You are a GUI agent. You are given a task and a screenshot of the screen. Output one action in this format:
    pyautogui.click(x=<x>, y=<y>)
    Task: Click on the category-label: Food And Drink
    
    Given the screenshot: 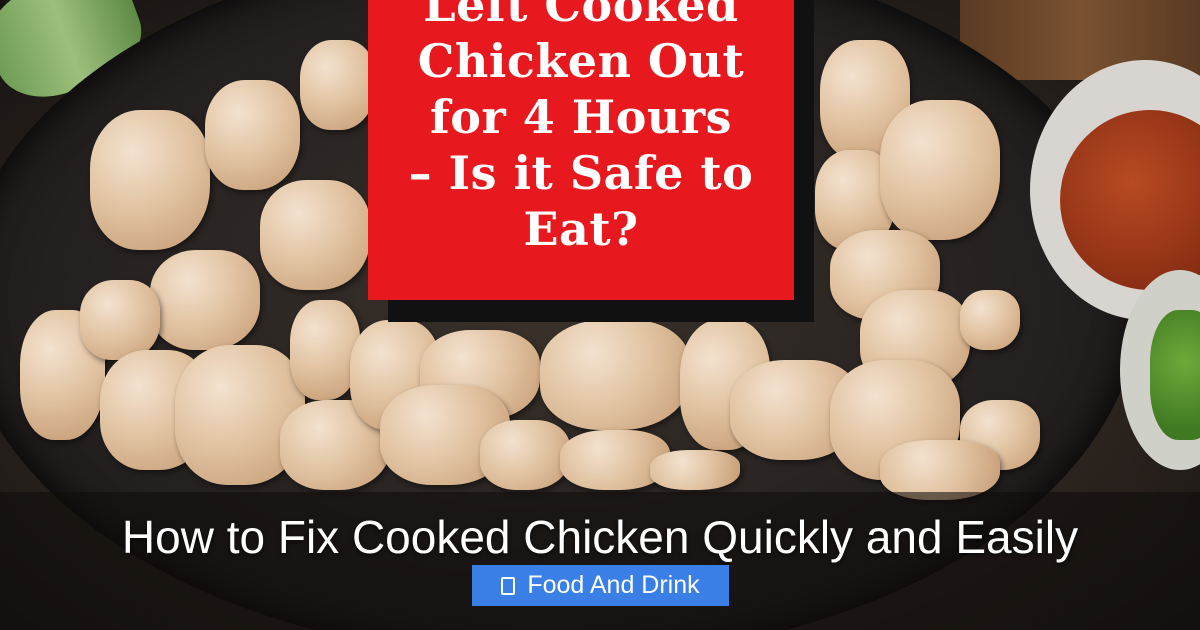 What is the action you would take?
    pyautogui.click(x=613, y=585)
    